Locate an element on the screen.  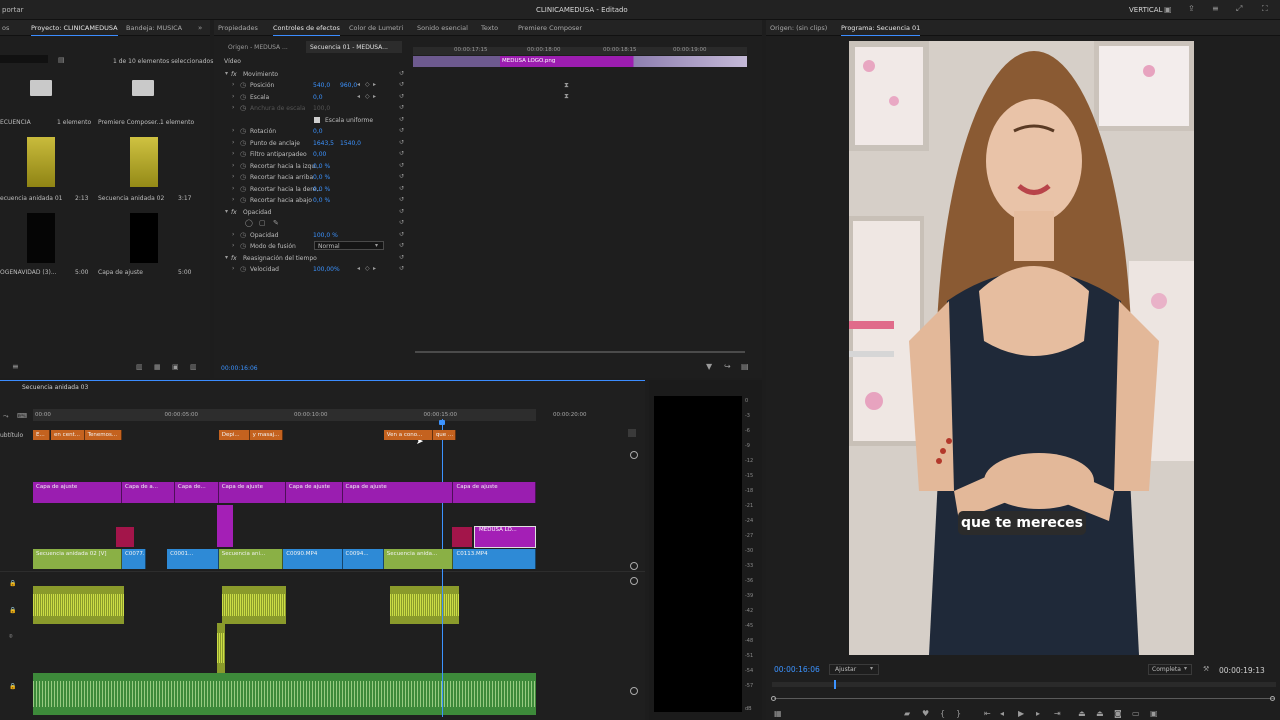
tab-bin-musica: Bandeja: MUSICA is located at coordinates (154, 28).